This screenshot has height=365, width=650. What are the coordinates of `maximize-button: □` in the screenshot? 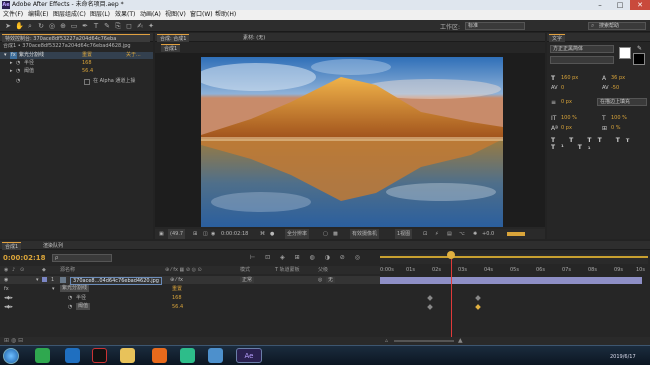 It's located at (620, 5).